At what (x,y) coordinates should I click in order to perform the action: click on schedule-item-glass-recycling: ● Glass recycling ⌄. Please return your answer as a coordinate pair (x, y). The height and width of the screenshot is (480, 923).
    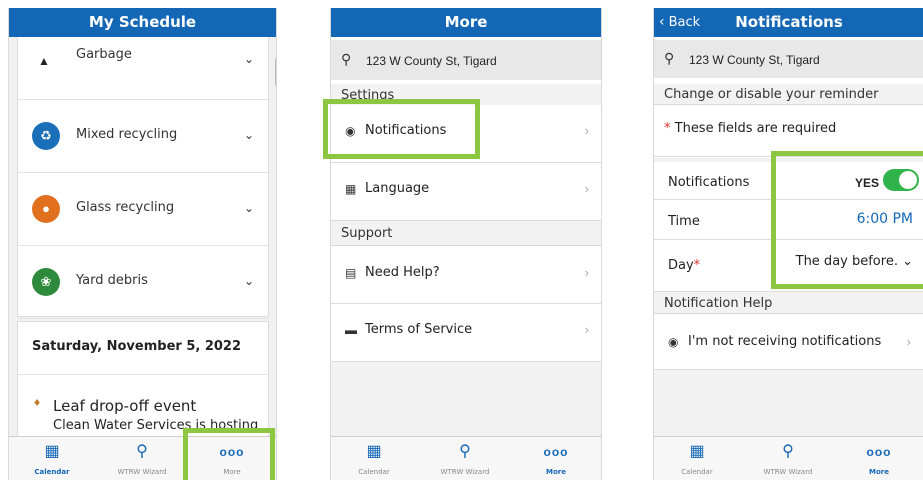
    Looking at the image, I should click on (143, 209).